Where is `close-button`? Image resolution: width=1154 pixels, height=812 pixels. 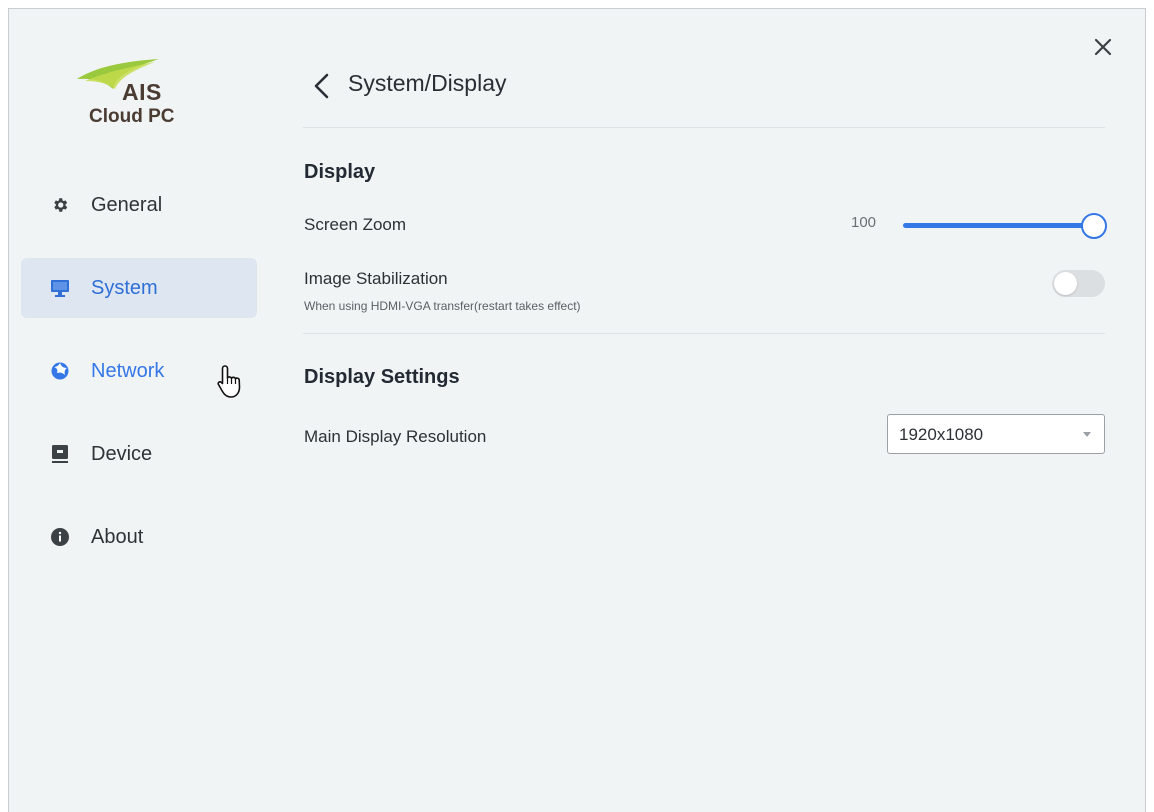 close-button is located at coordinates (1103, 47).